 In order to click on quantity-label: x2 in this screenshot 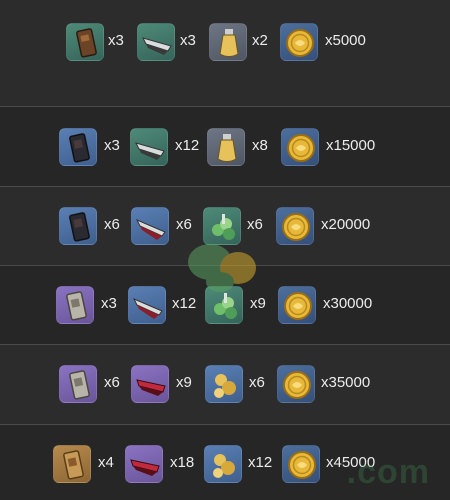, I will do `click(260, 40)`.